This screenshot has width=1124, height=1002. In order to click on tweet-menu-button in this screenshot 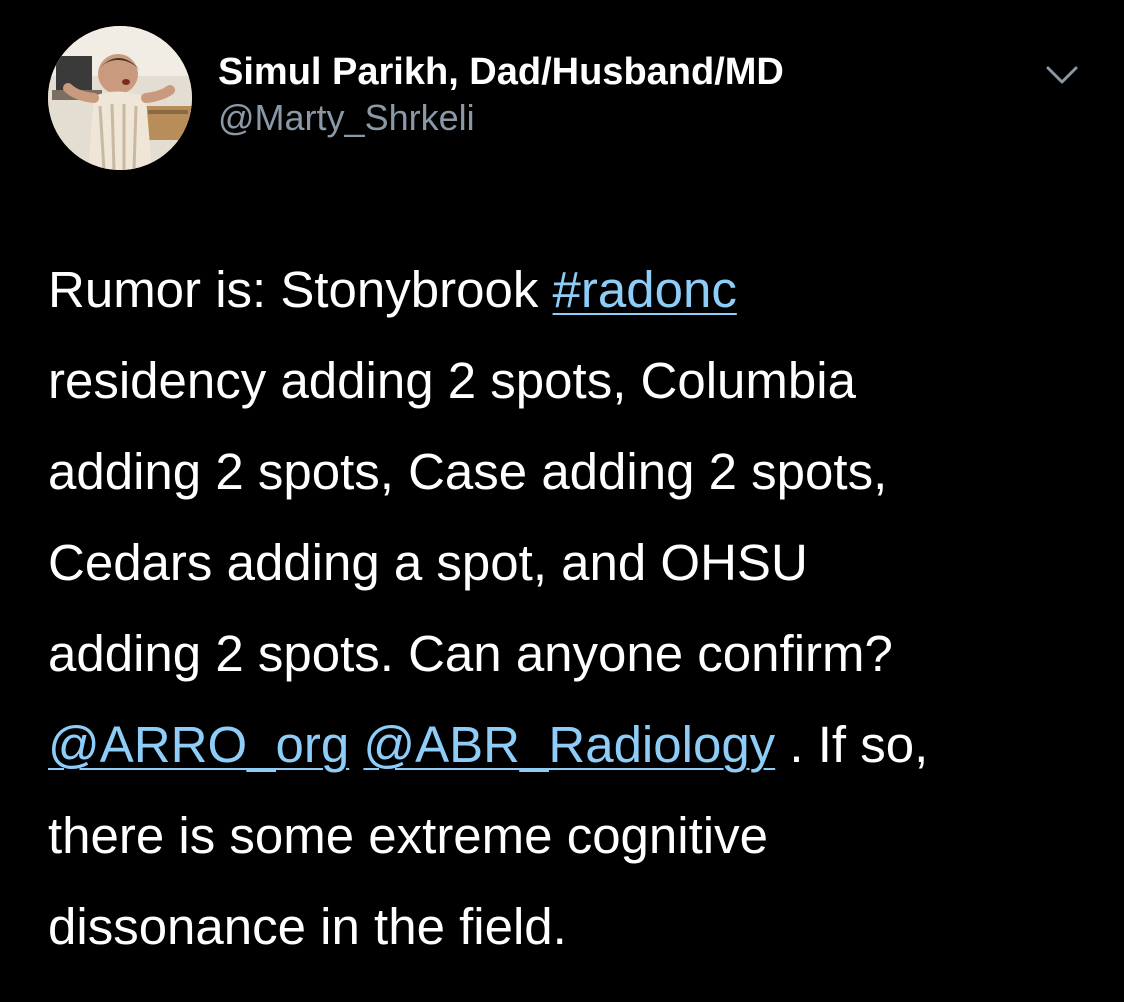, I will do `click(1062, 76)`.